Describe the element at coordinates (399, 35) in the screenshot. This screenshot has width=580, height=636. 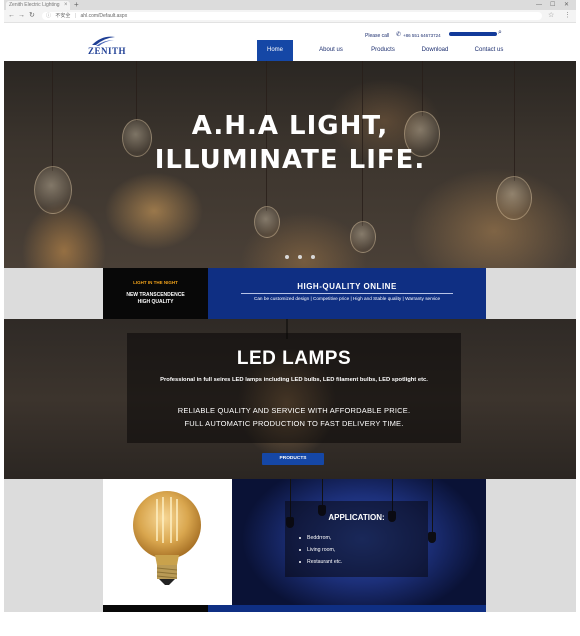
I see `phone-icon: ✆` at that location.